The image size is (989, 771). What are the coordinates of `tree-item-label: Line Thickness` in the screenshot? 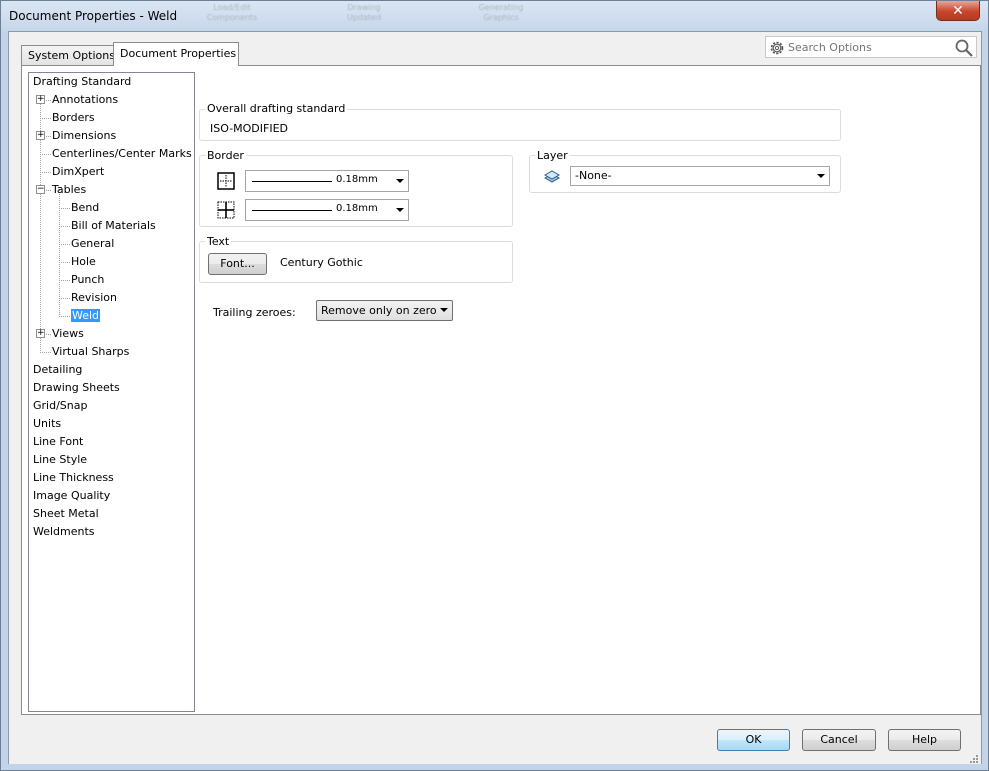 It's located at (73, 477).